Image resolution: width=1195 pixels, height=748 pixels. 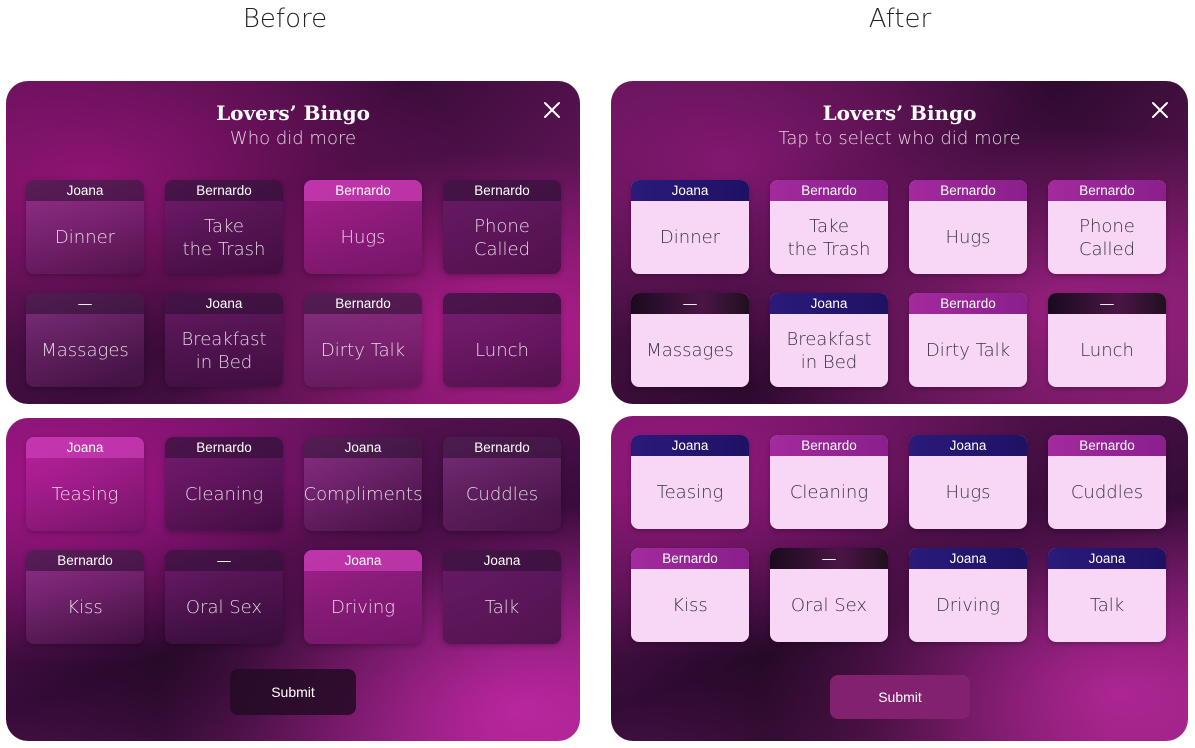 What do you see at coordinates (293, 113) in the screenshot?
I see `before-title: Lovers’ Bingo` at bounding box center [293, 113].